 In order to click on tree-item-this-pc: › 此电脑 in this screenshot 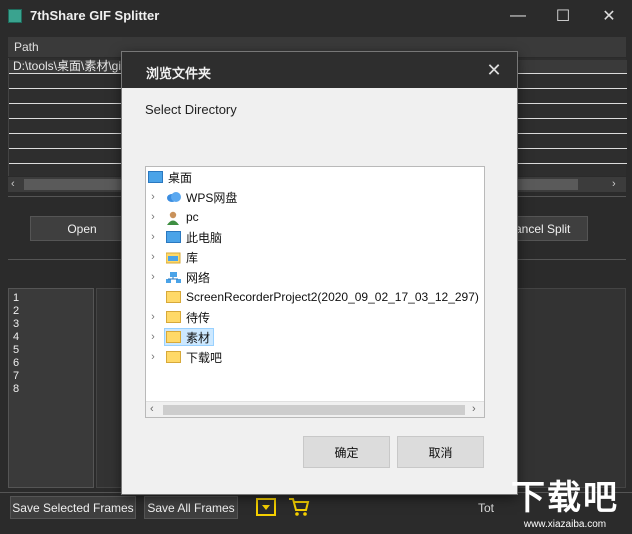, I will do `click(315, 237)`.